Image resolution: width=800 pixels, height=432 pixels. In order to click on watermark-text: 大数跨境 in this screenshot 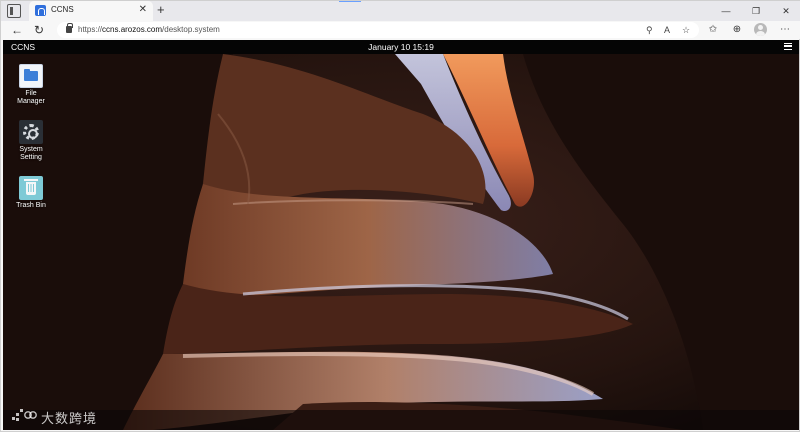, I will do `click(69, 418)`.